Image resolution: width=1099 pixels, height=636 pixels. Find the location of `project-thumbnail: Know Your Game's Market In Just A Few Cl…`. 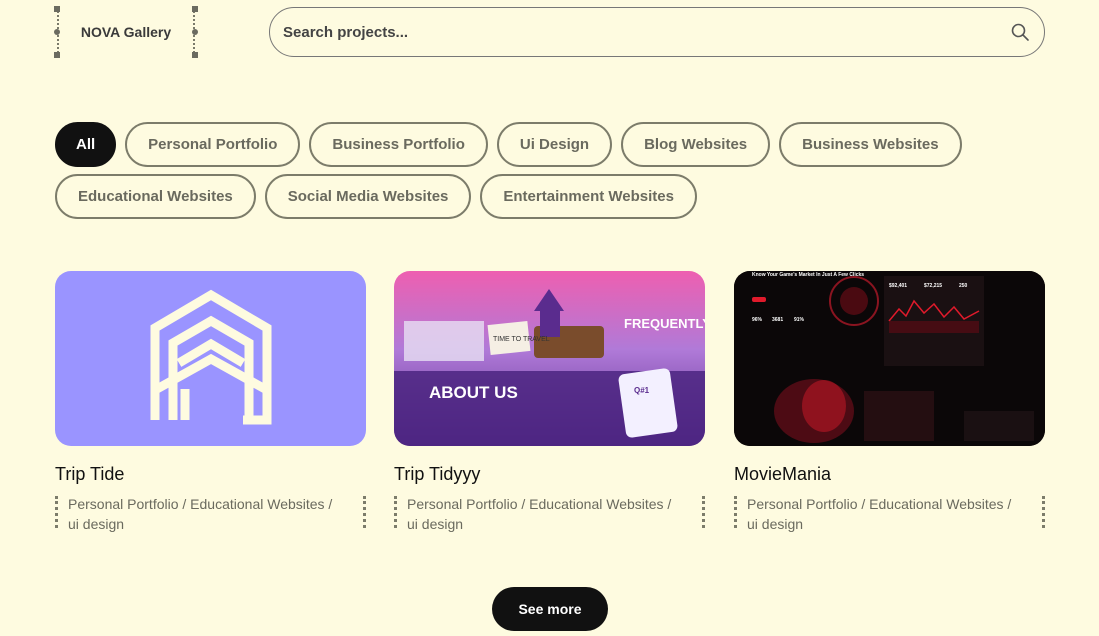

project-thumbnail: Know Your Game's Market In Just A Few Cl… is located at coordinates (889, 358).